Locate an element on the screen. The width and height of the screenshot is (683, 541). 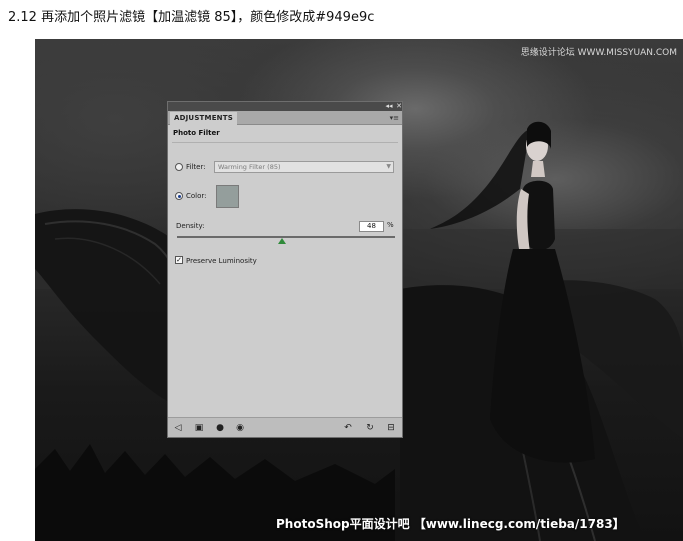
panel-tab-row: ADJUSTMENTS ▾≡ is located at coordinates (285, 118).